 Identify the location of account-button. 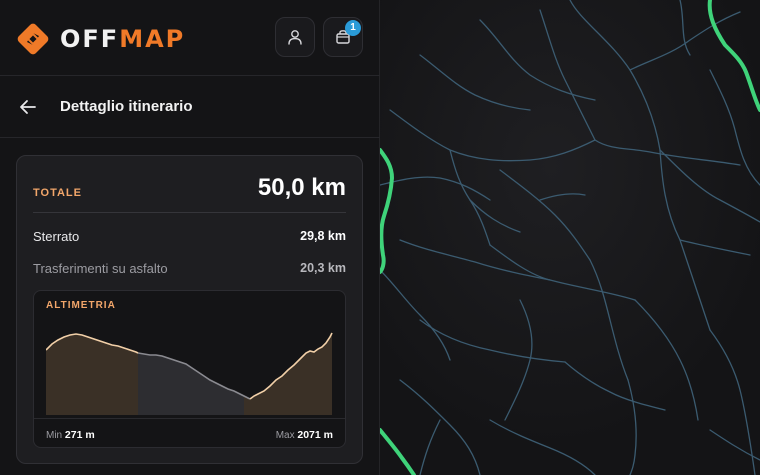
(295, 37).